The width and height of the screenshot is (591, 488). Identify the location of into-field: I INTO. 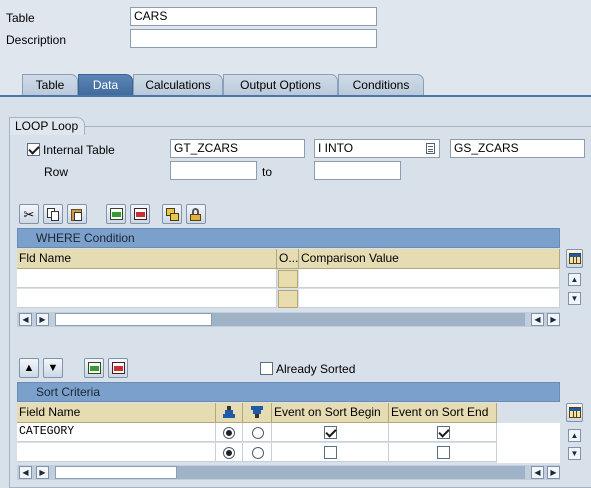
(377, 148).